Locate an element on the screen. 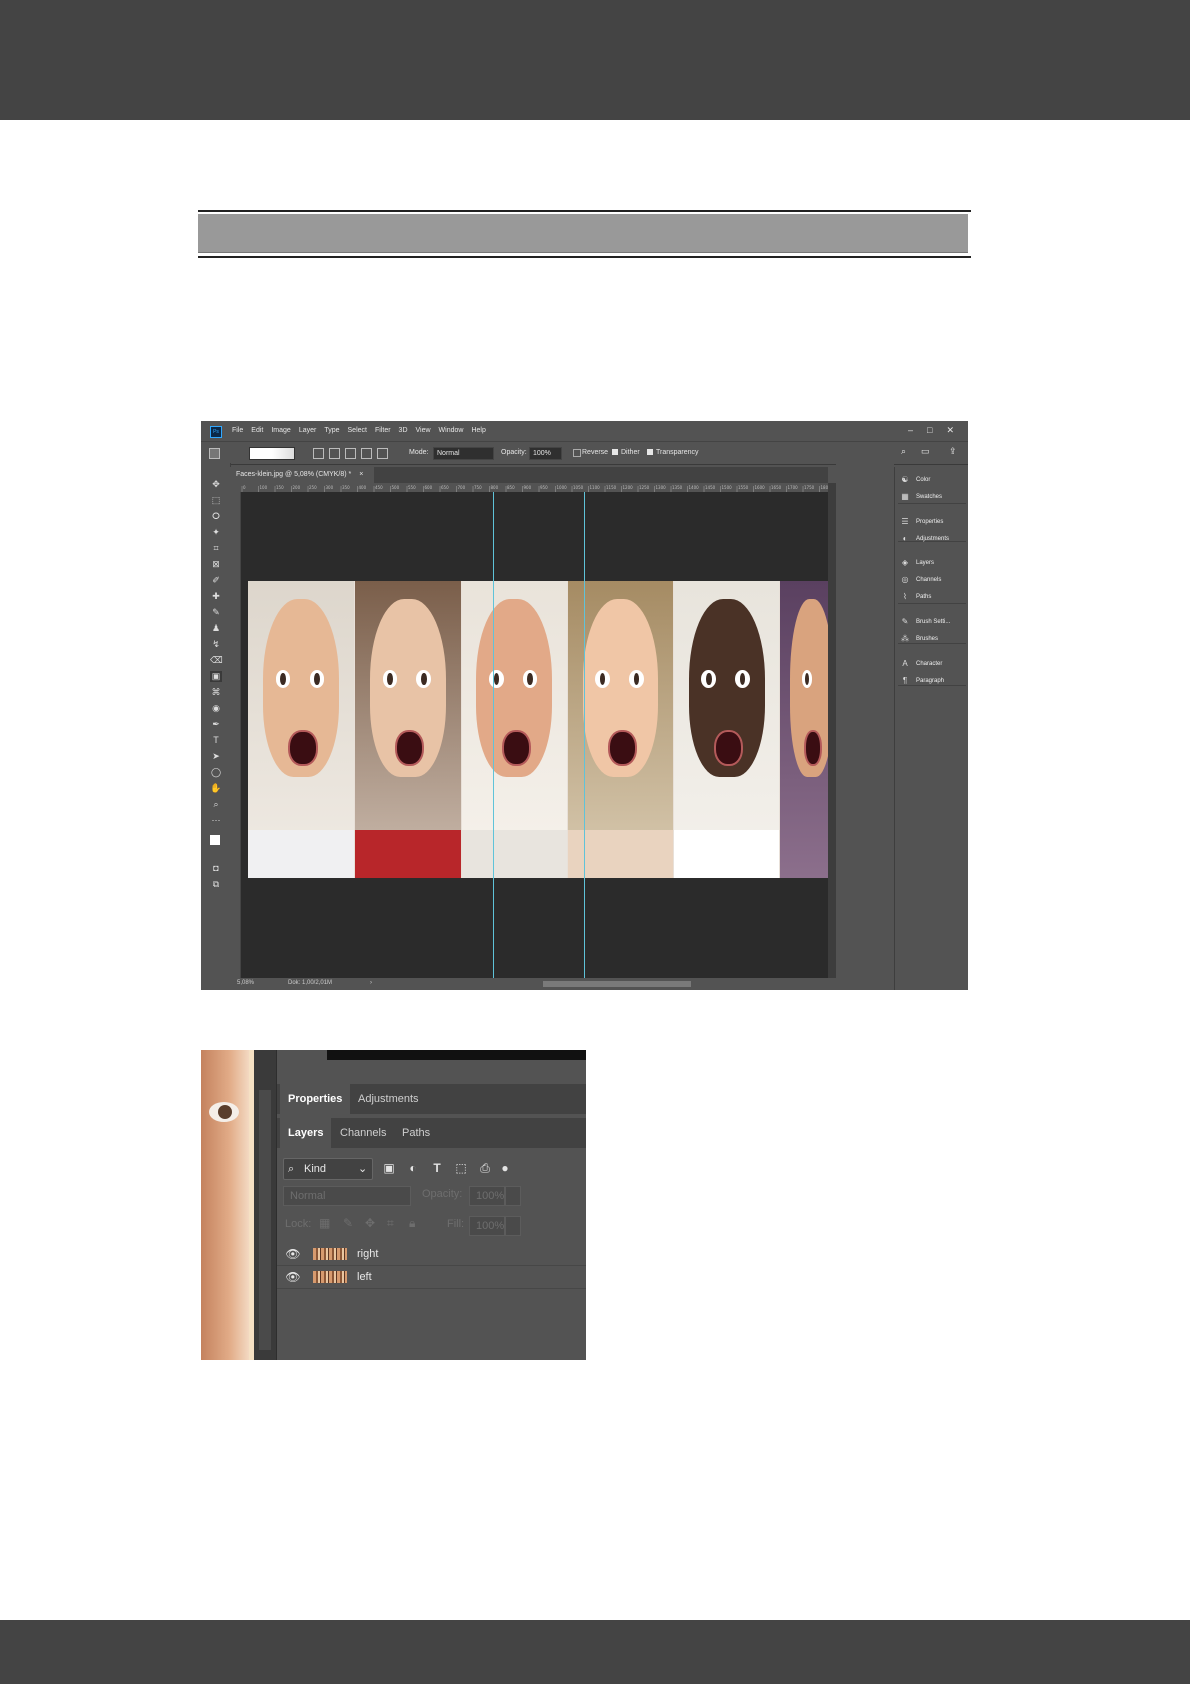 The height and width of the screenshot is (1684, 1190). minimize-icon: – is located at coordinates (910, 430).